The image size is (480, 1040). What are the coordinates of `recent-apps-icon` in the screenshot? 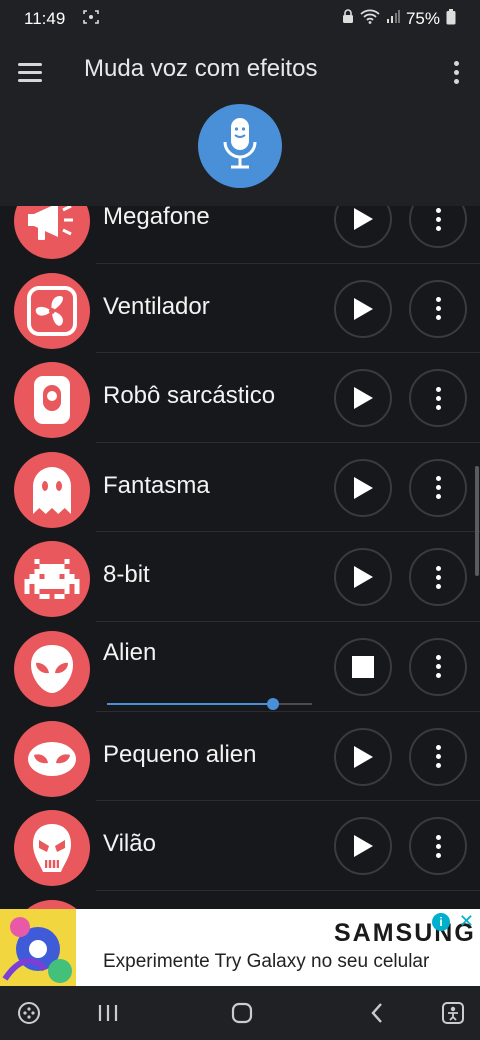 It's located at (108, 1013).